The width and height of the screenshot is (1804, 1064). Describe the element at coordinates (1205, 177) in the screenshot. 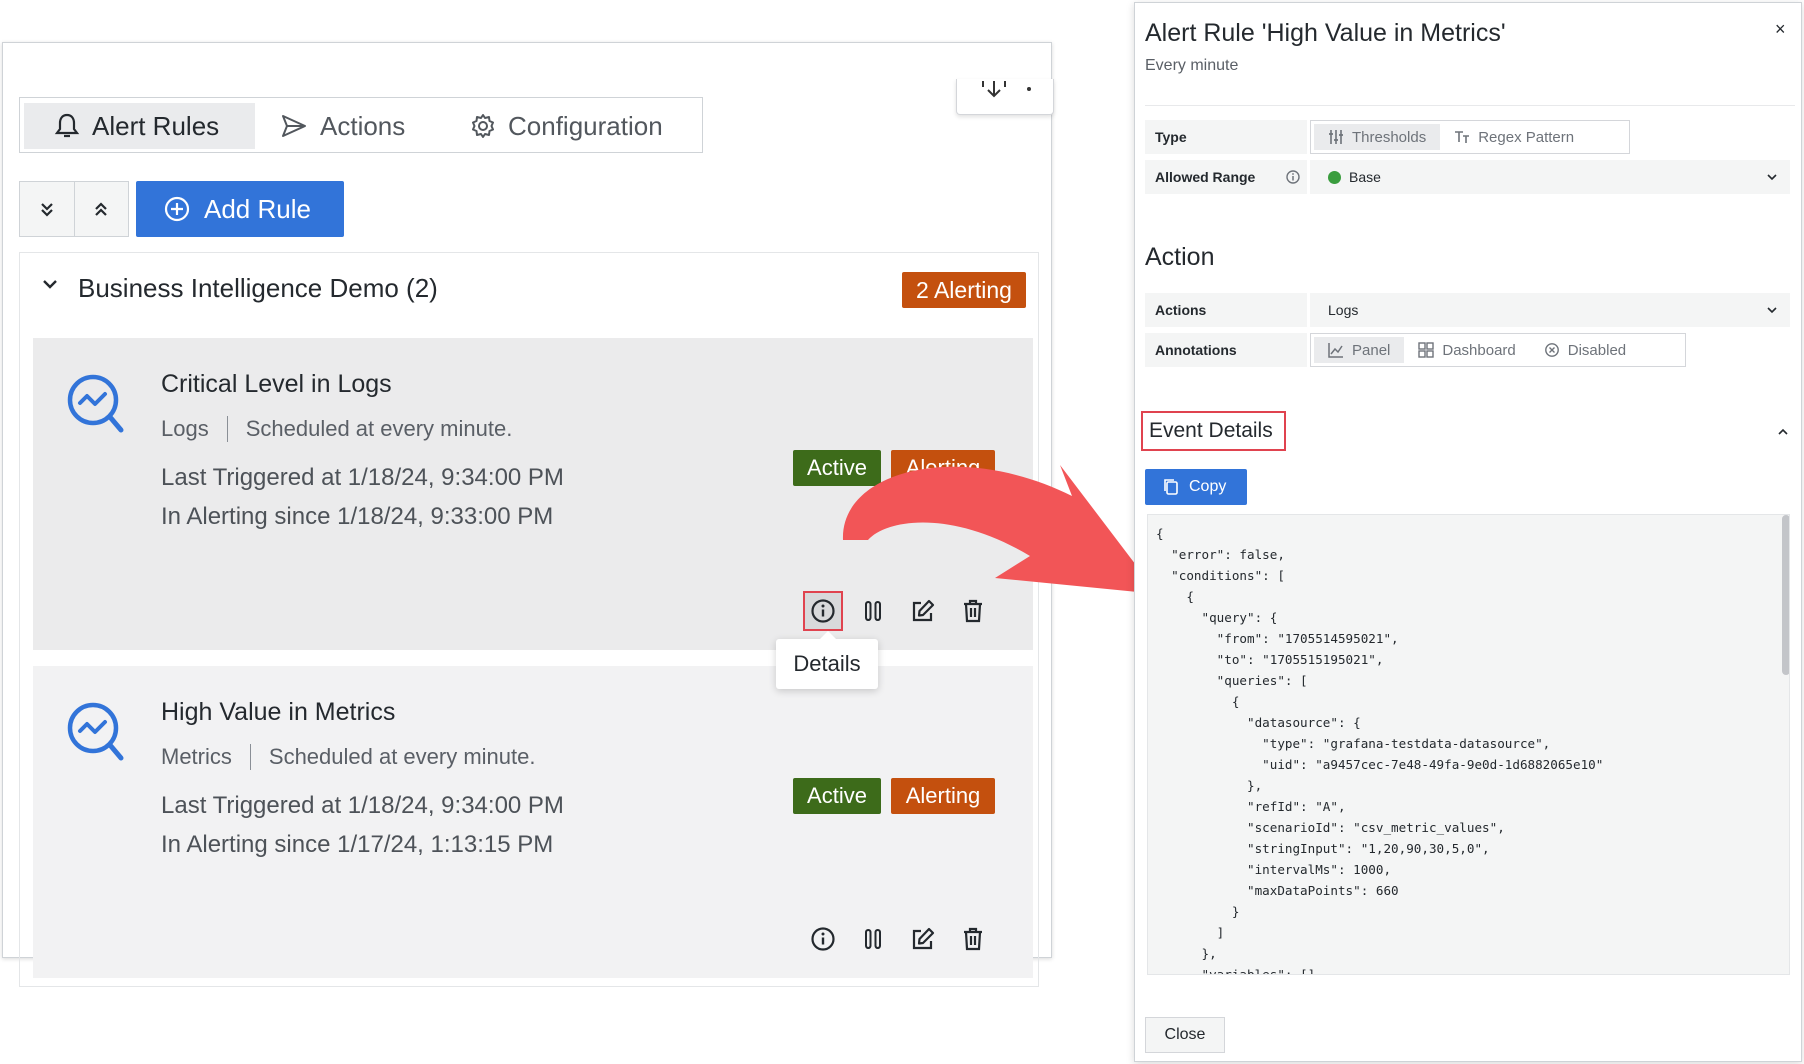

I see `allowed-range-label-text: Allowed Range` at that location.